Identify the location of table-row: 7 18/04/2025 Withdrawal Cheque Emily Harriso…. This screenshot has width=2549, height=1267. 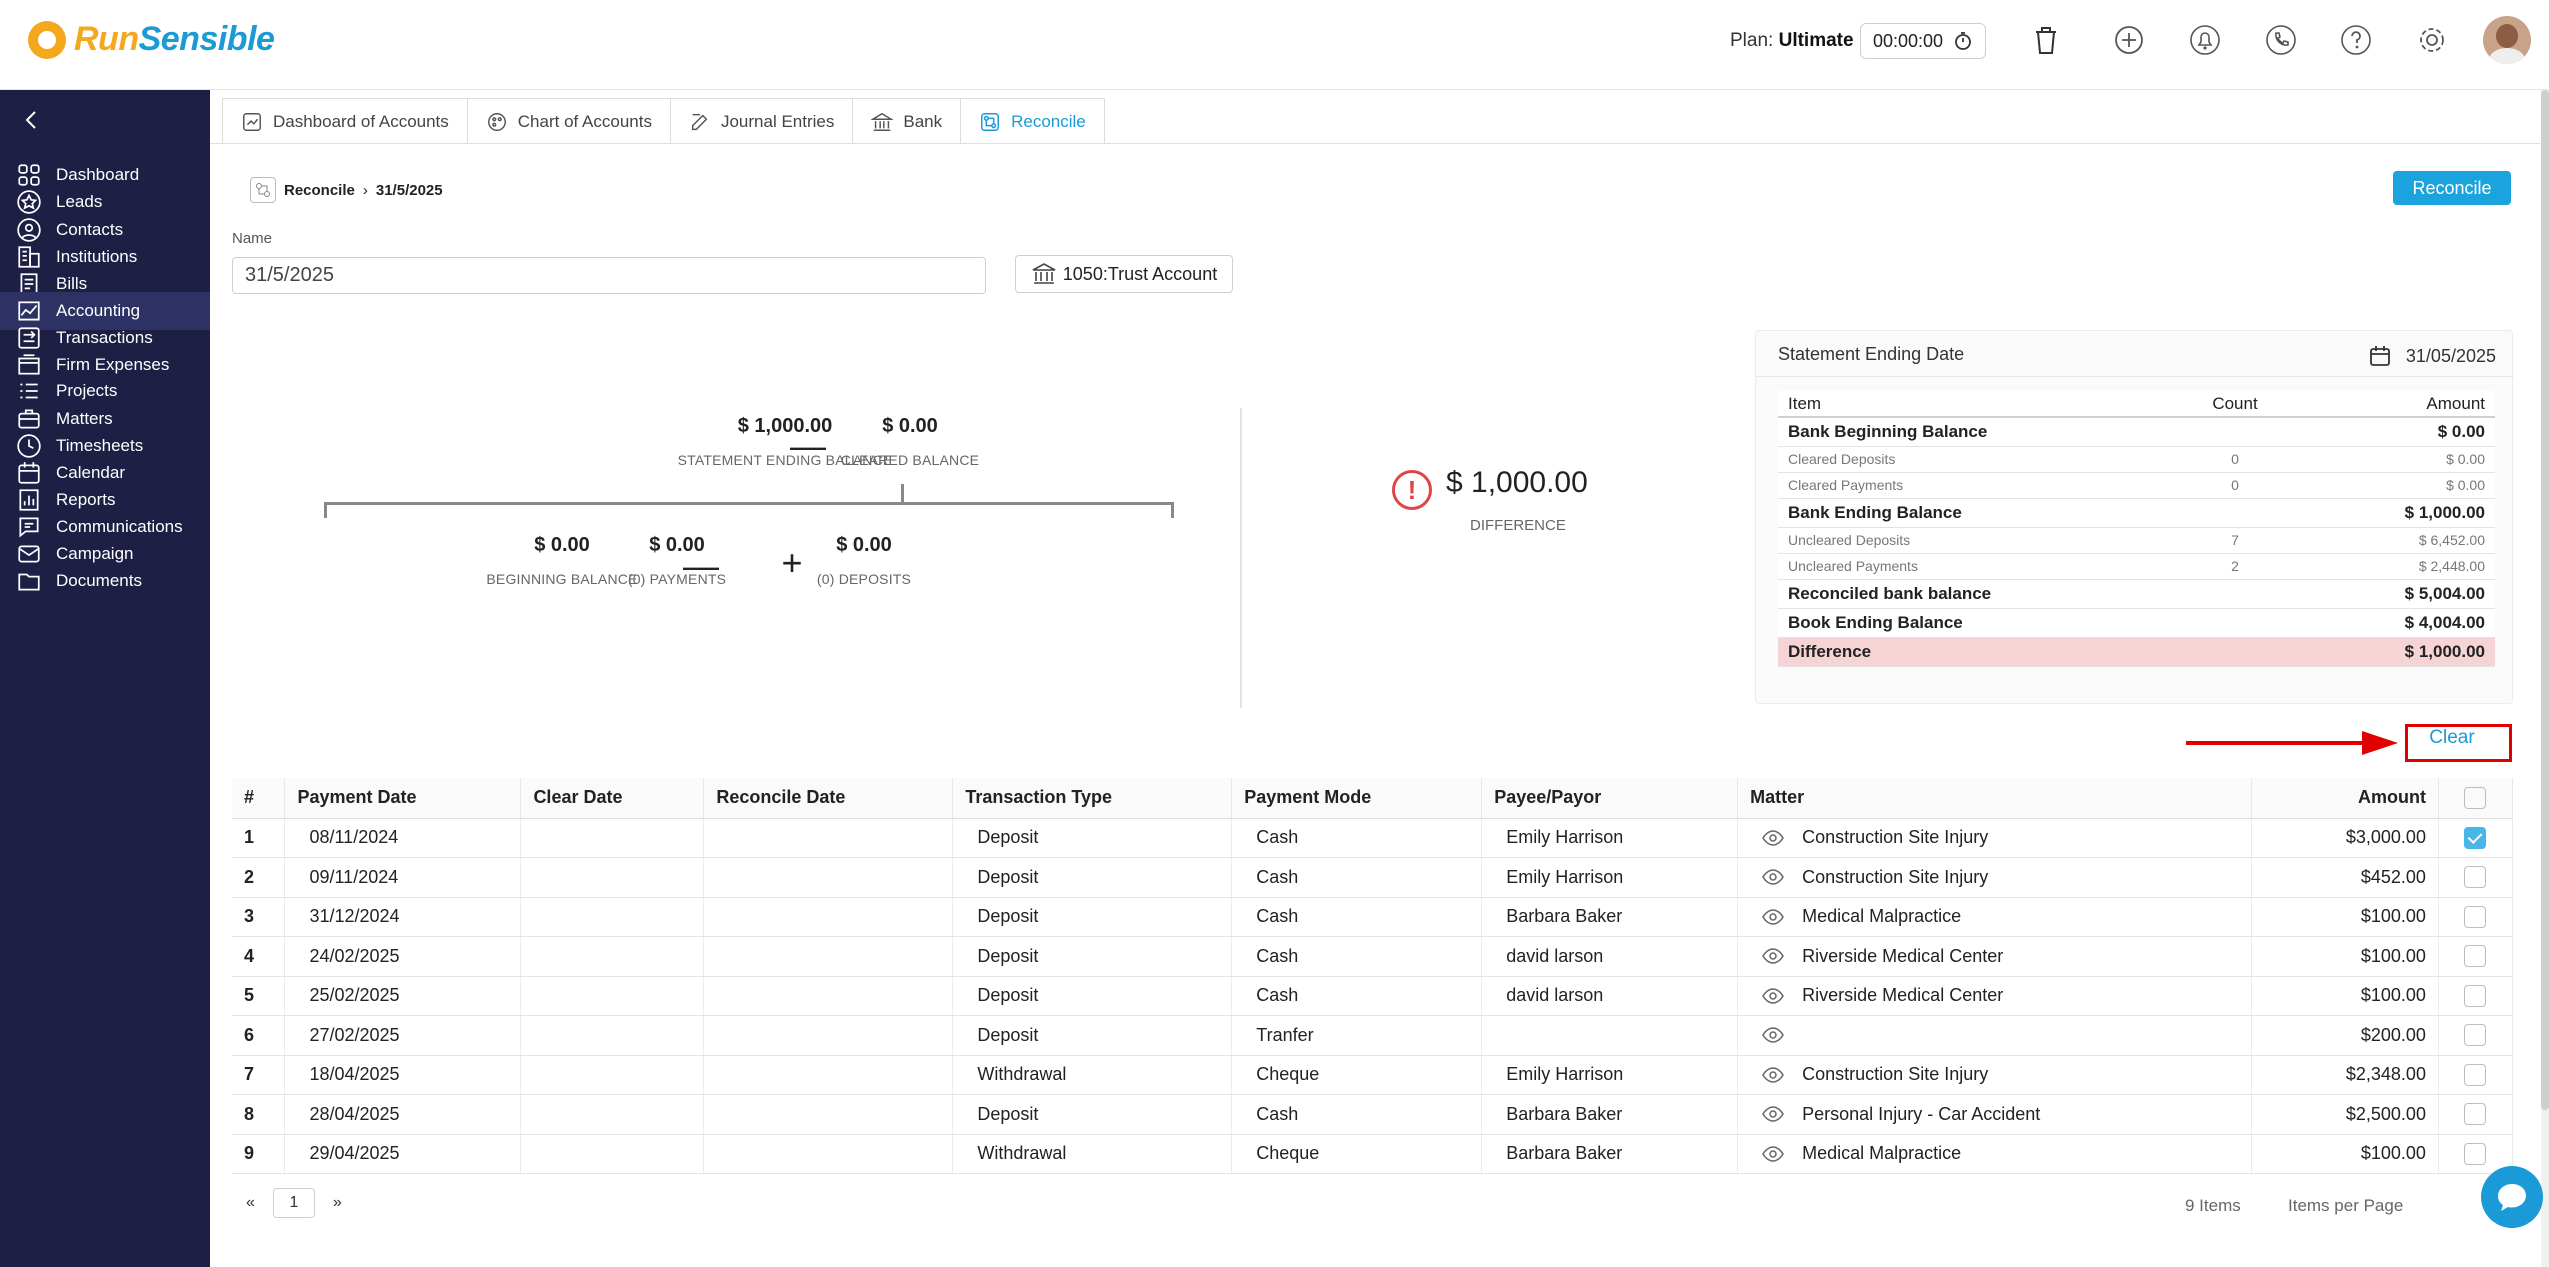
(1373, 1075).